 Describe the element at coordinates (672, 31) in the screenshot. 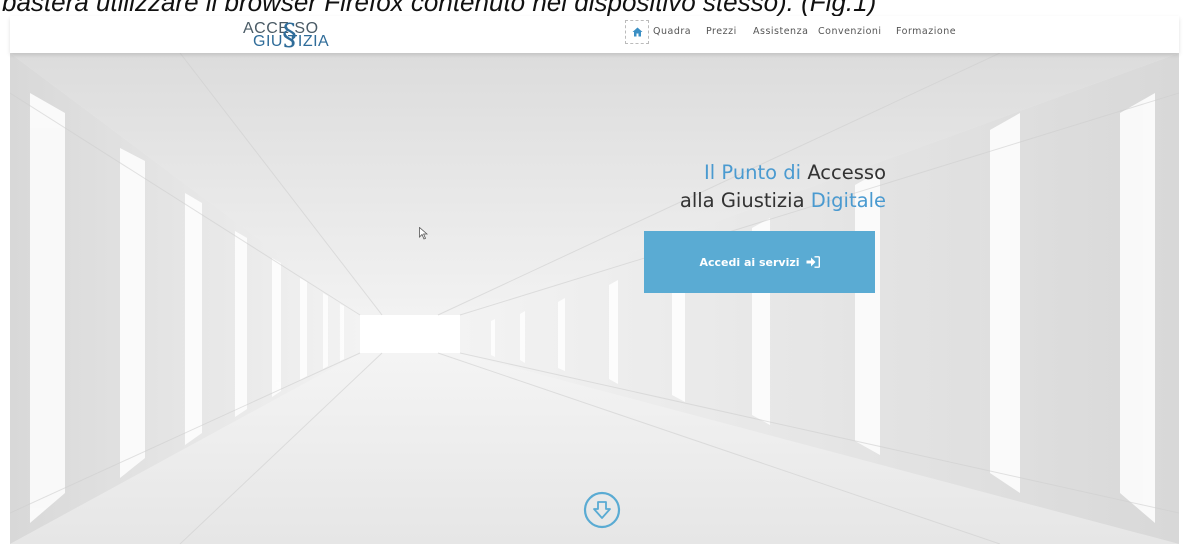

I see `nav-item-quadra: Quadra` at that location.